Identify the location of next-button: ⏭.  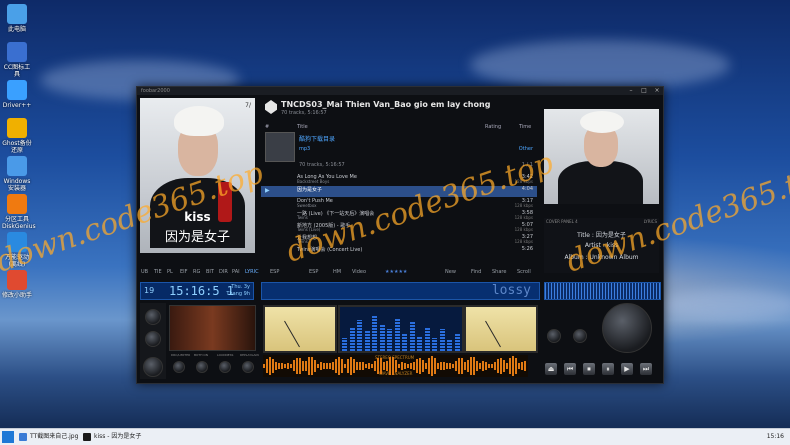
(646, 369).